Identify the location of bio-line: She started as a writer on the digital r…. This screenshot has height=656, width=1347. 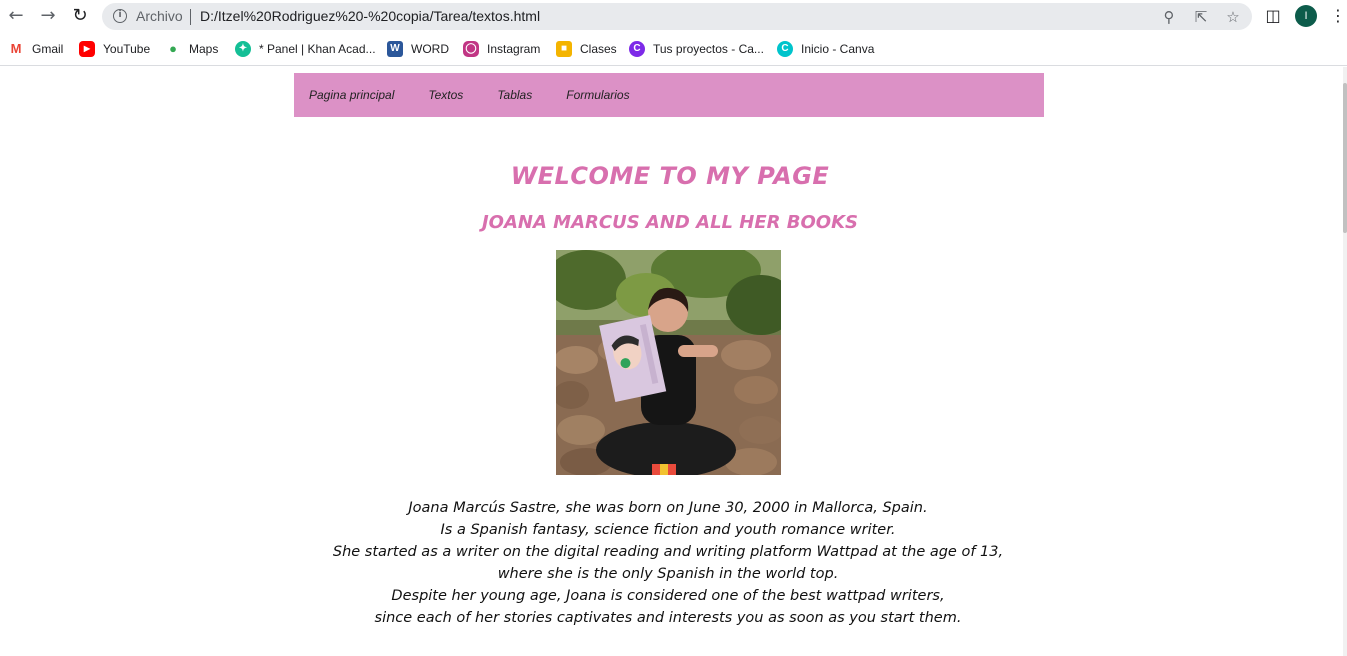
(668, 552).